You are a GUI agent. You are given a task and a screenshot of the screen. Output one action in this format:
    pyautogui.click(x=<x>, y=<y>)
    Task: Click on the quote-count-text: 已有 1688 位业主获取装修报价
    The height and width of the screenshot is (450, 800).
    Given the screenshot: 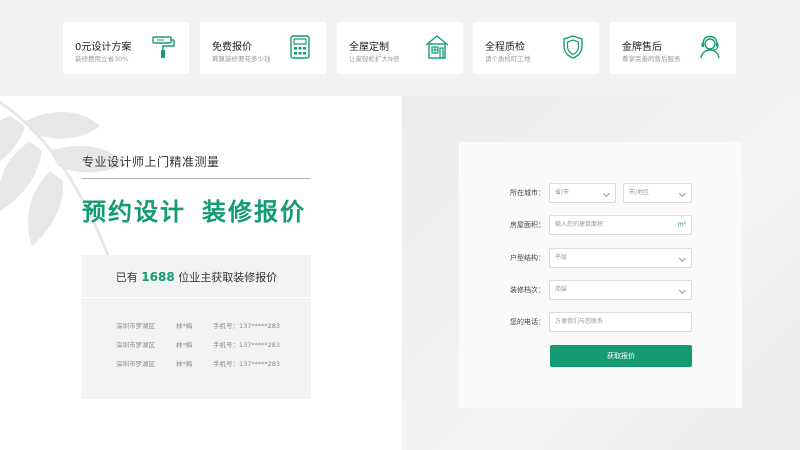 What is the action you would take?
    pyautogui.click(x=196, y=277)
    